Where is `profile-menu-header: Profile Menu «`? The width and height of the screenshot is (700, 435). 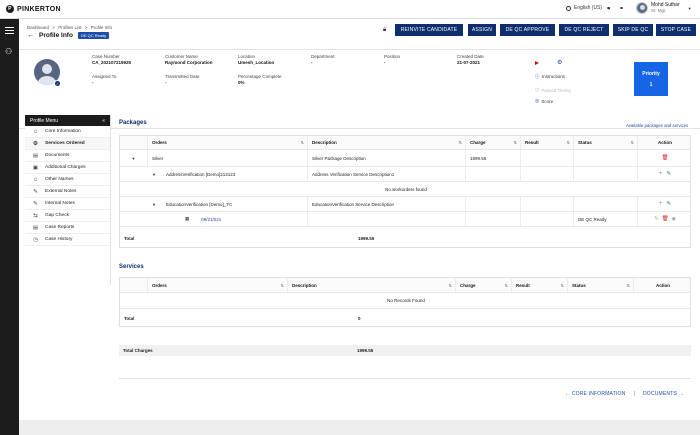
profile-menu-header: Profile Menu « is located at coordinates (67, 120).